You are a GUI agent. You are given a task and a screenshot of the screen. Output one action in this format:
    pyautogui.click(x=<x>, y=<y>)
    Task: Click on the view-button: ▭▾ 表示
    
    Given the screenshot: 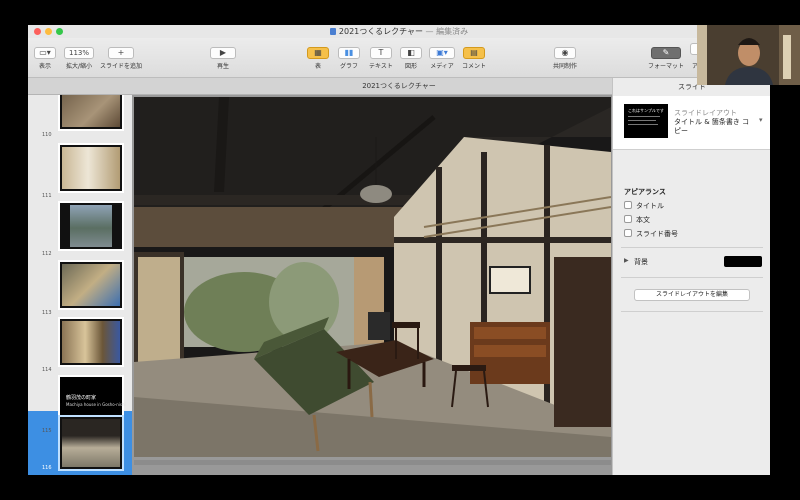 What is the action you would take?
    pyautogui.click(x=45, y=55)
    